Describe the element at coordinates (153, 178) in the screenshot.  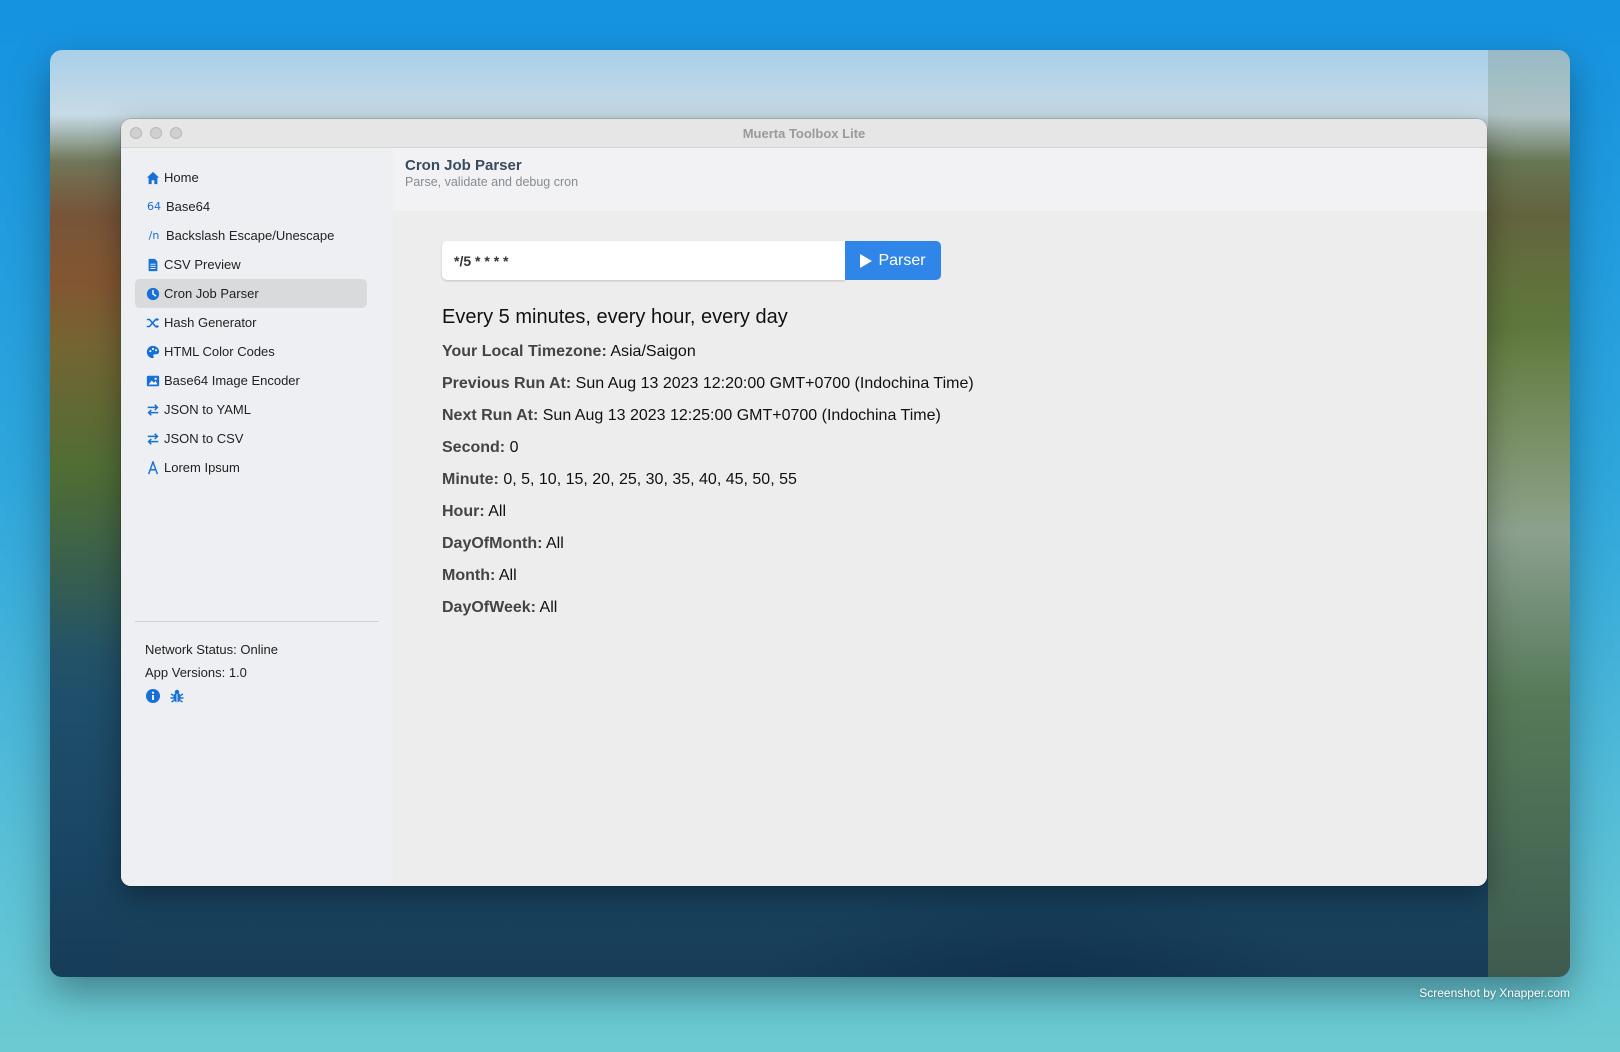
I see `home-icon` at that location.